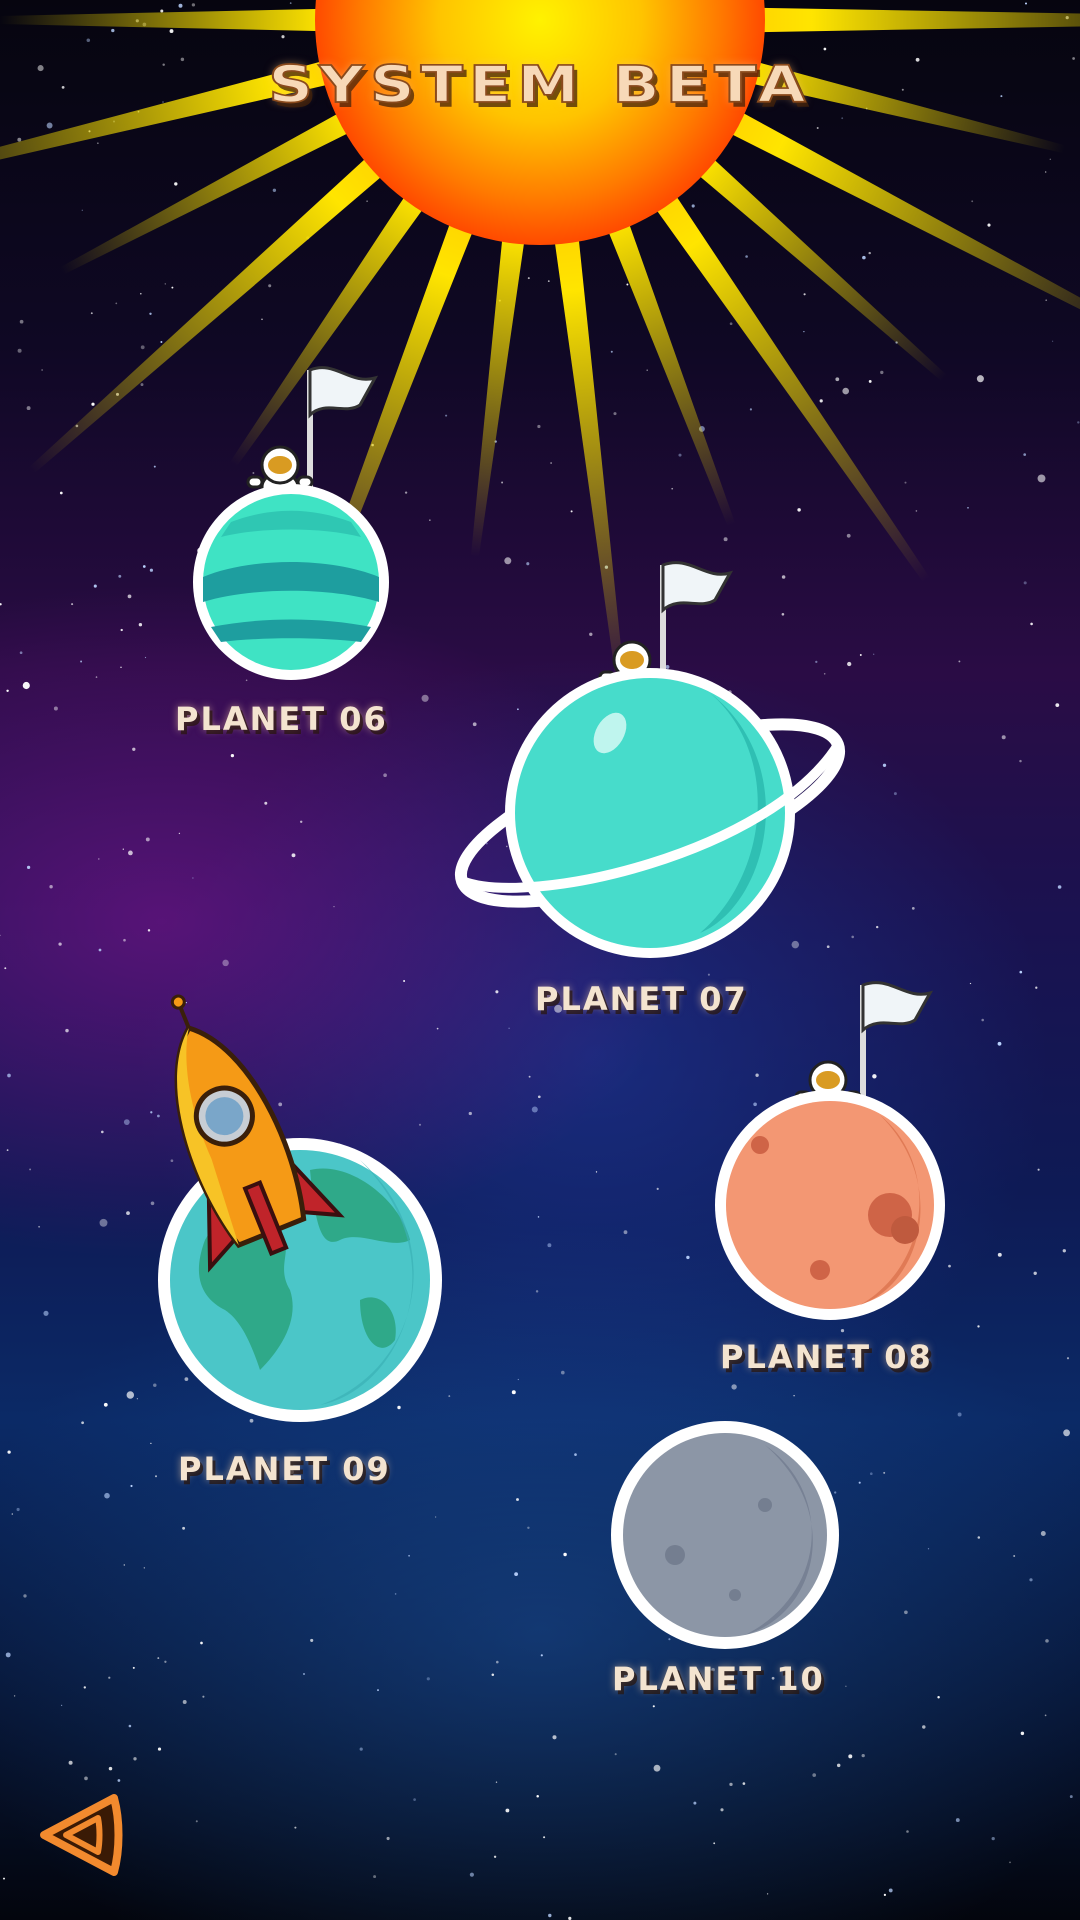 This screenshot has width=1080, height=1920. I want to click on planet-06-label: PLANET 06, so click(281, 719).